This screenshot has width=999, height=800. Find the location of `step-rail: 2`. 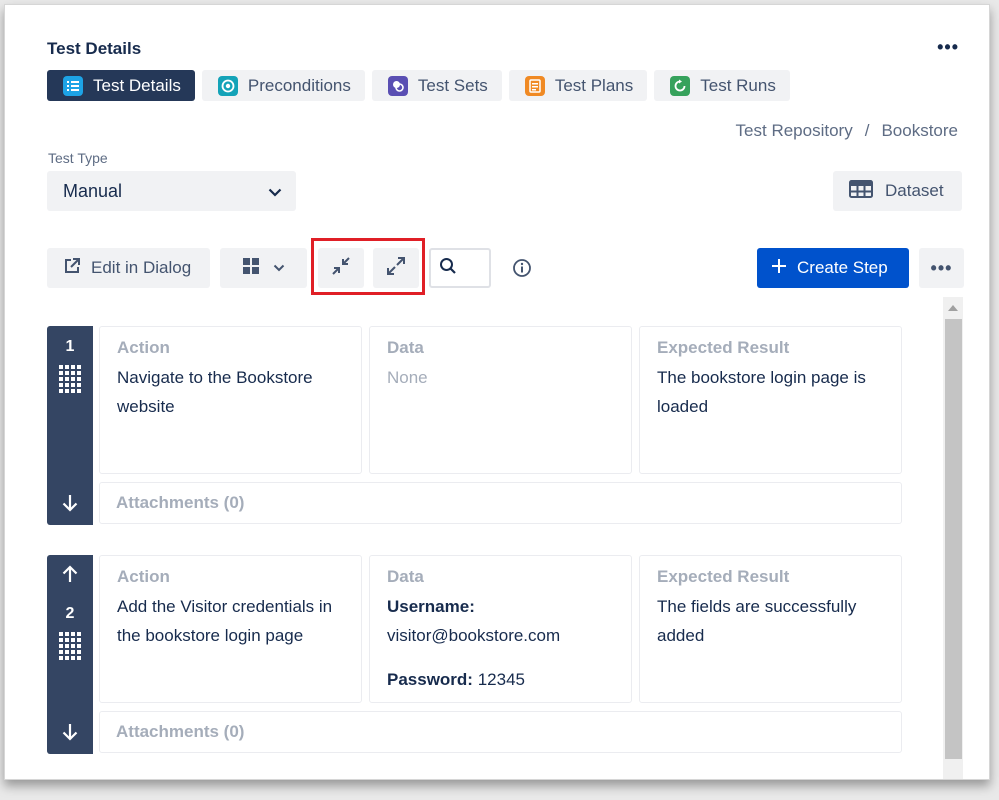

step-rail: 2 is located at coordinates (70, 654).